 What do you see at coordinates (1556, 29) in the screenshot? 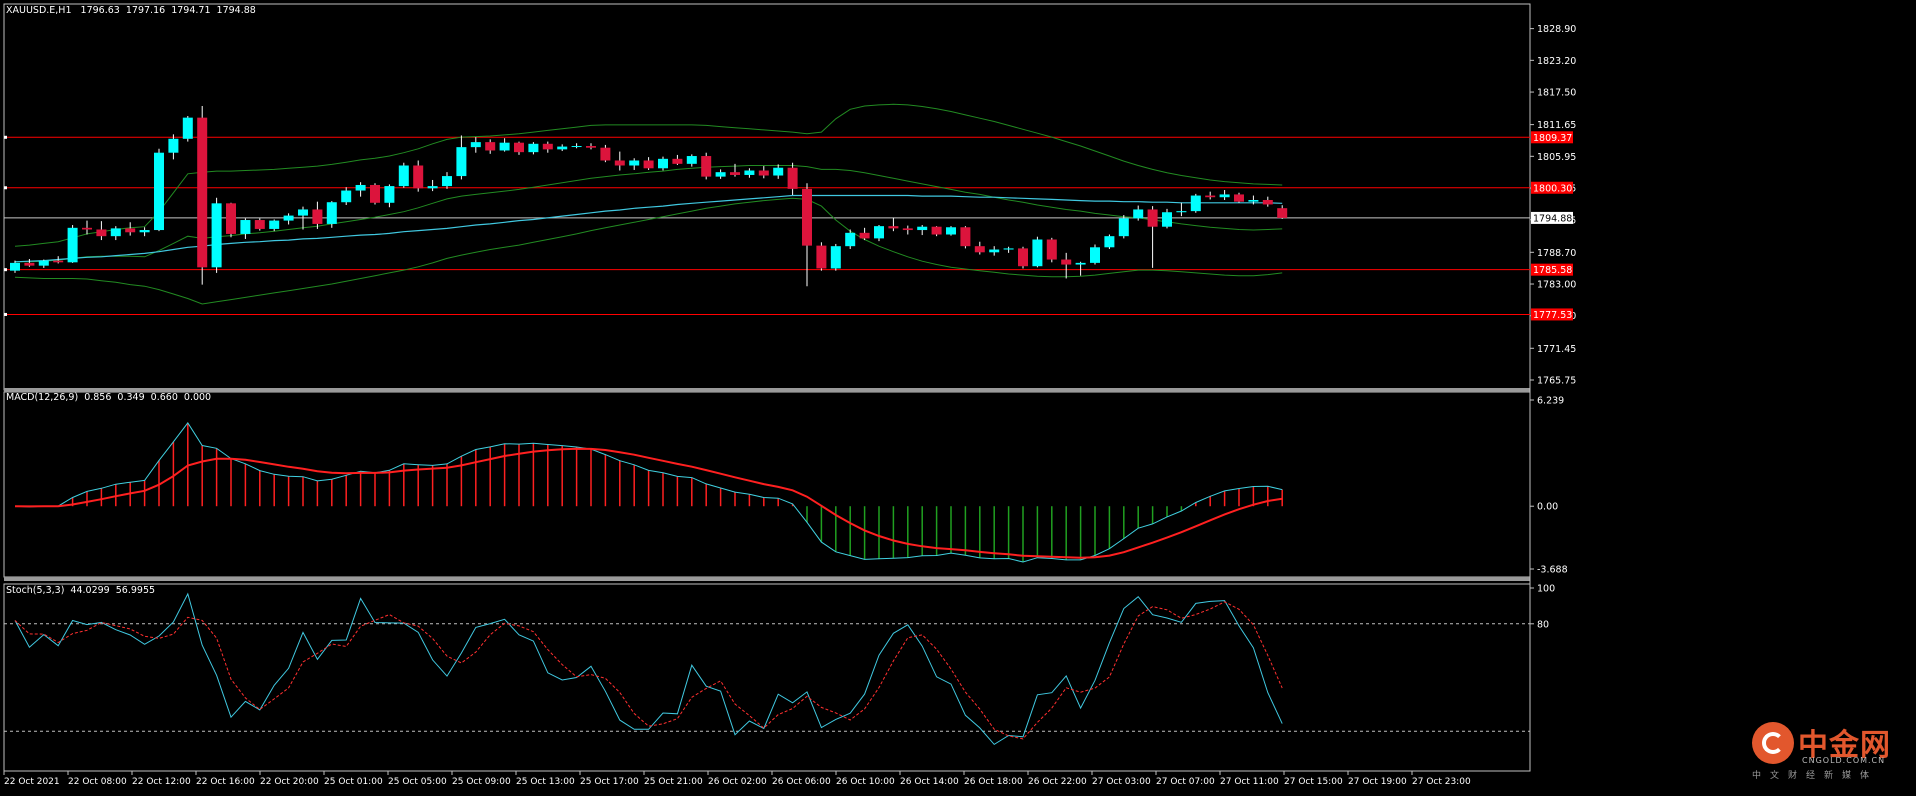
I see `price-tick-label: 1828.90` at bounding box center [1556, 29].